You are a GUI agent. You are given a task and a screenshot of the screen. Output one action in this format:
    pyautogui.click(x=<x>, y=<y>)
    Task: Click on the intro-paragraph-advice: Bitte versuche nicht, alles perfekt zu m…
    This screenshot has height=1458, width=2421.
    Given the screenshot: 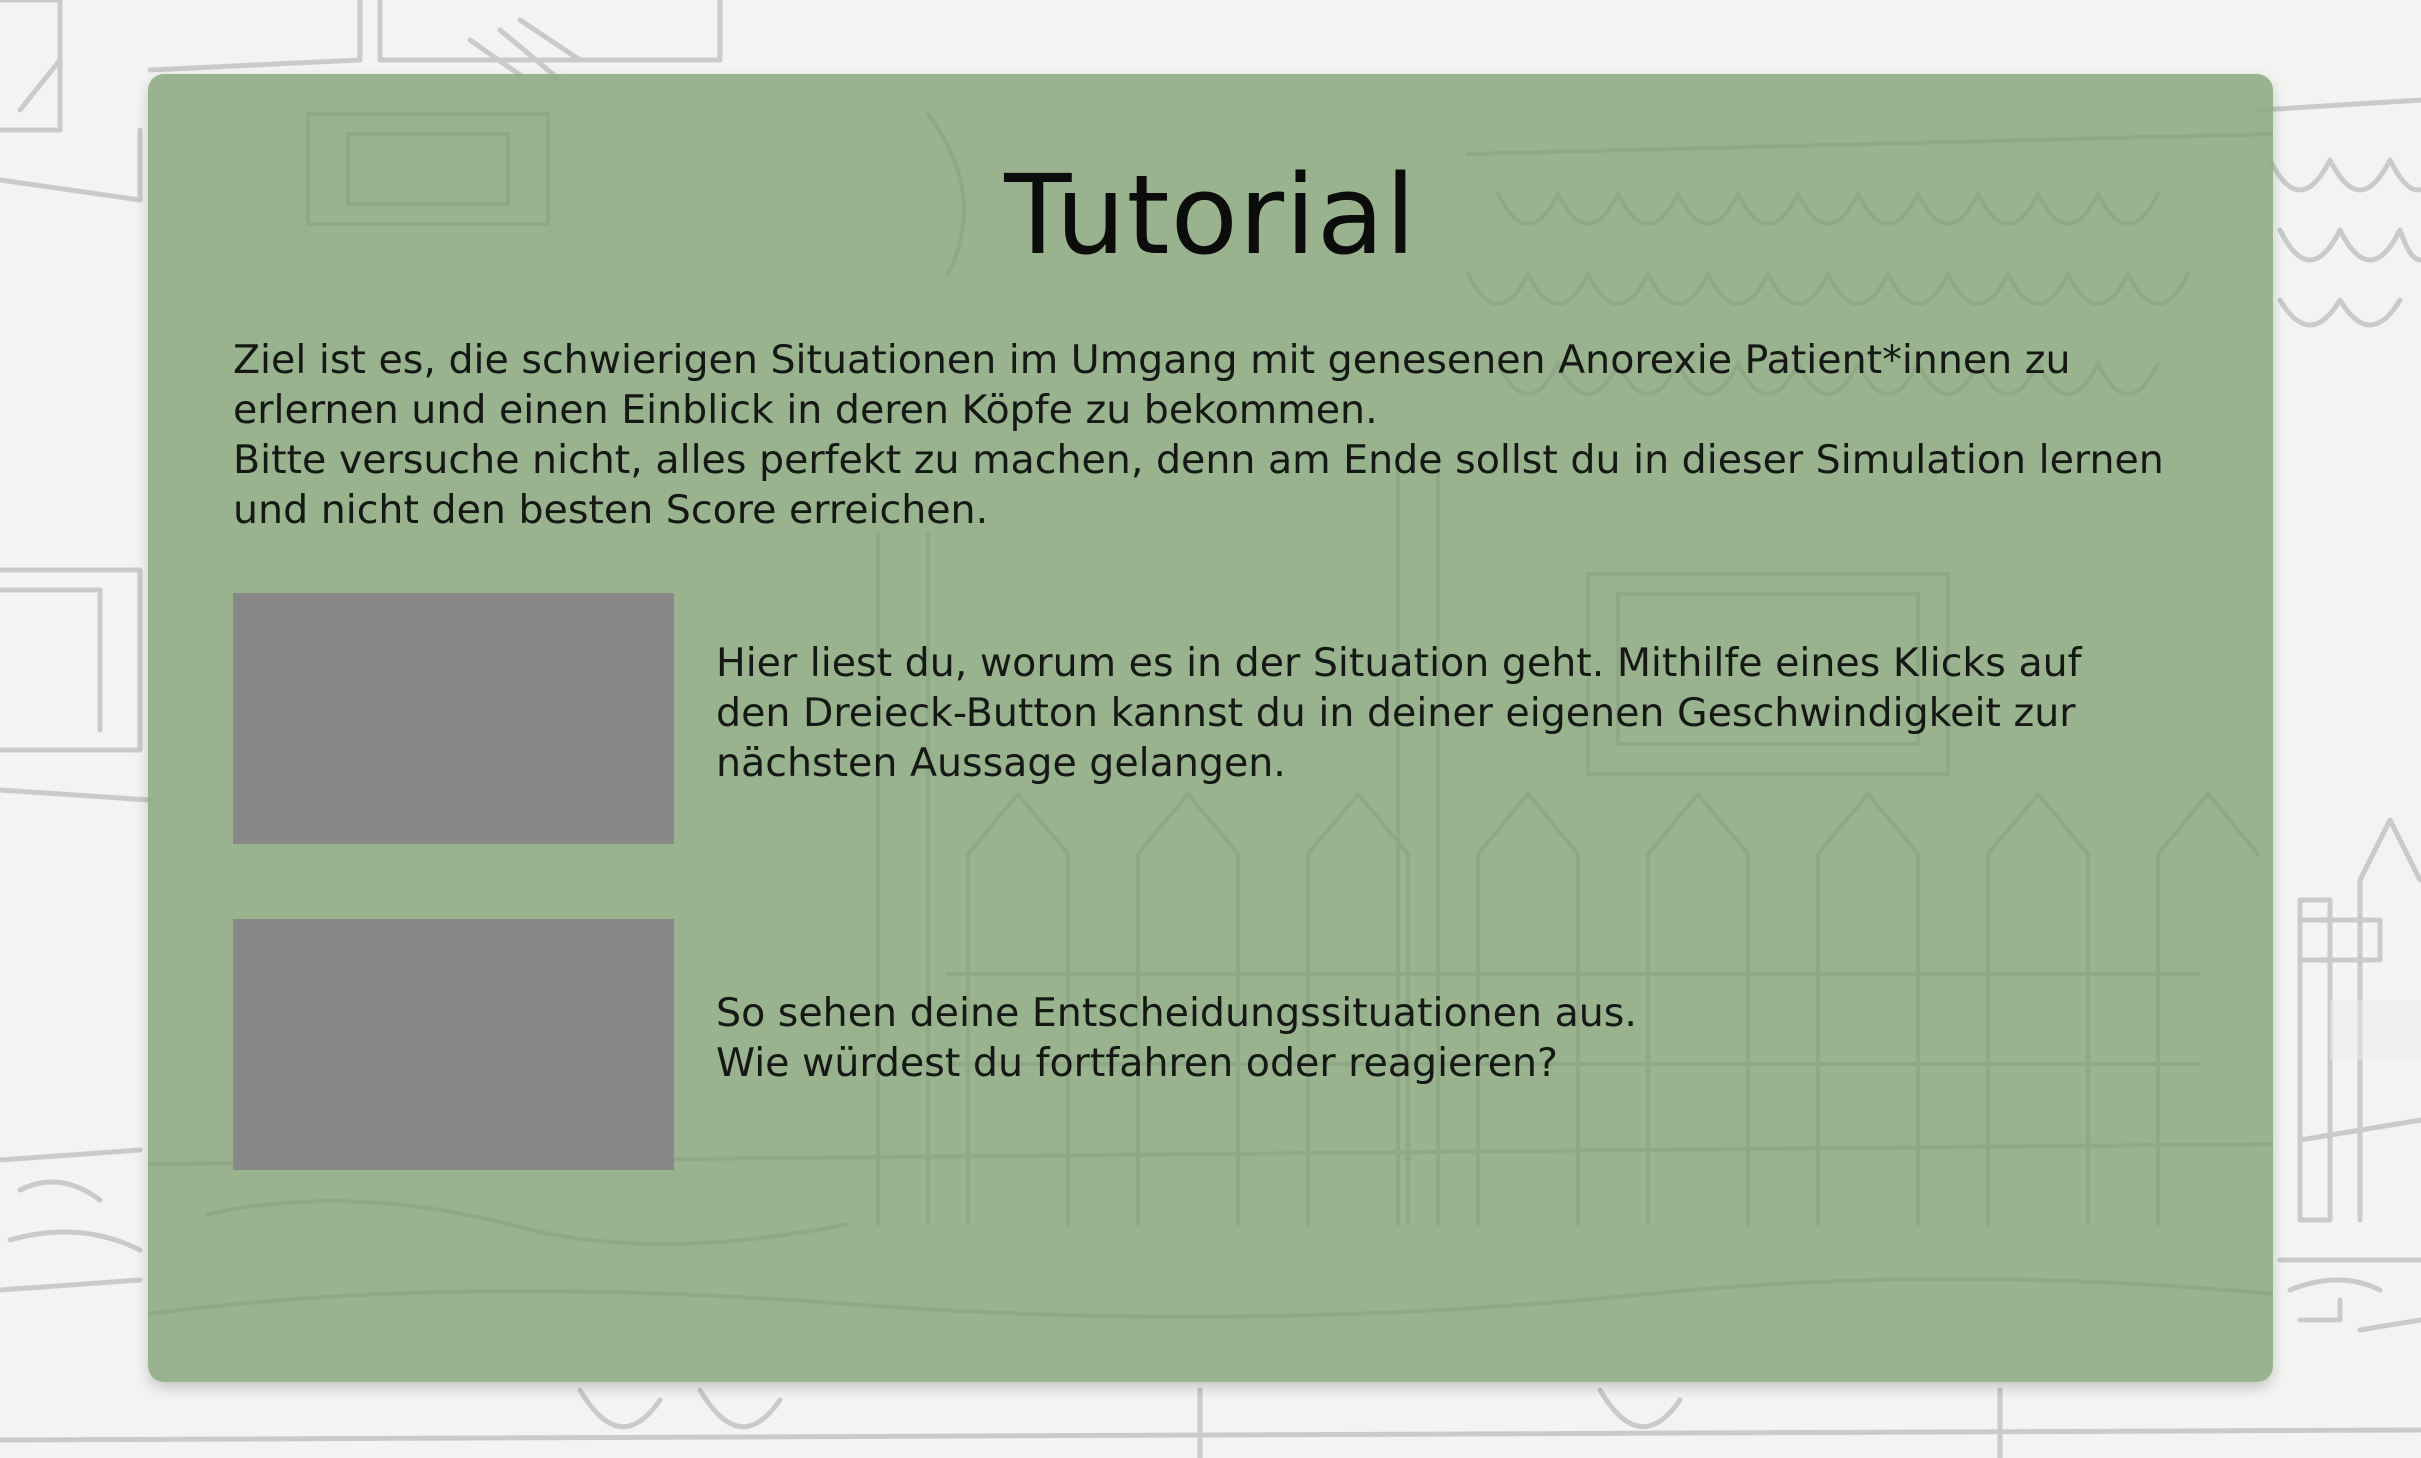 What is the action you would take?
    pyautogui.click(x=1198, y=485)
    